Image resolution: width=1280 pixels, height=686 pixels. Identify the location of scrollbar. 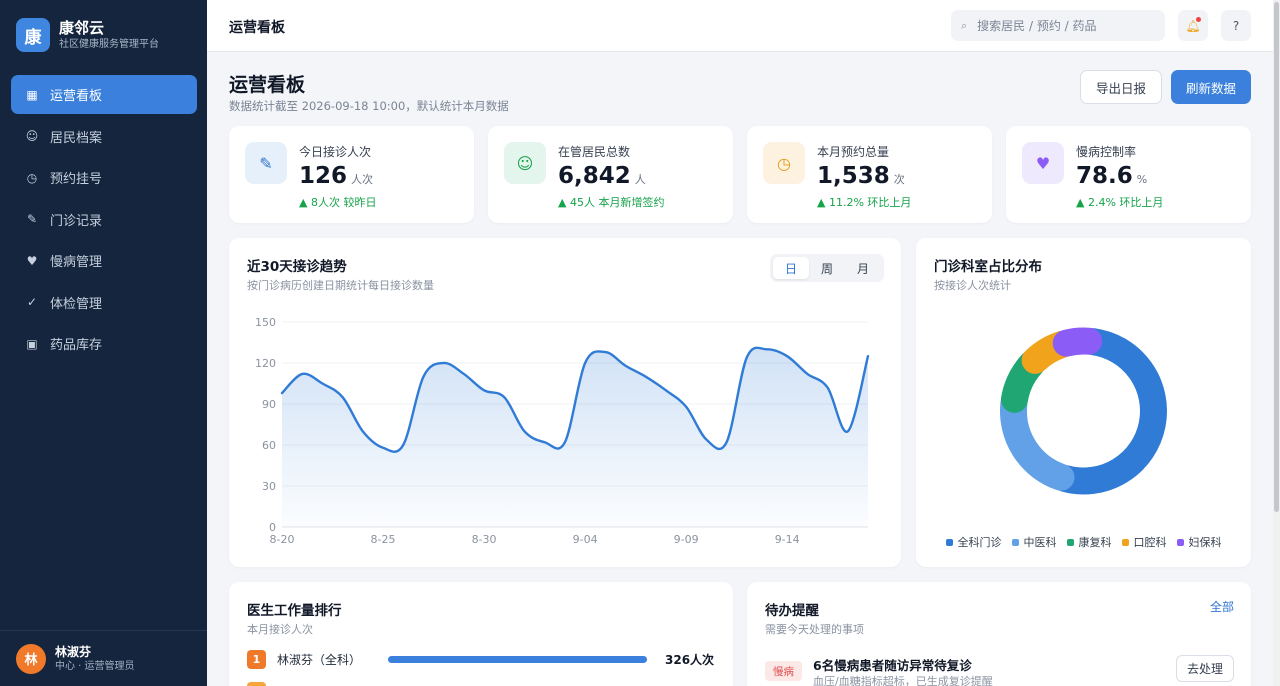
(1276, 343).